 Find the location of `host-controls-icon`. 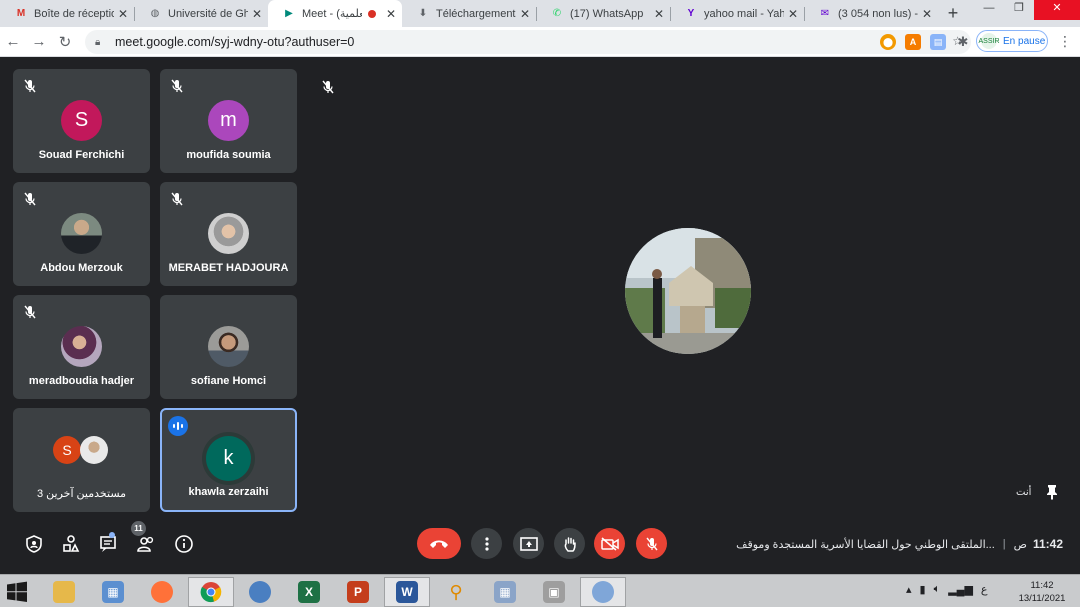

host-controls-icon is located at coordinates (34, 544).